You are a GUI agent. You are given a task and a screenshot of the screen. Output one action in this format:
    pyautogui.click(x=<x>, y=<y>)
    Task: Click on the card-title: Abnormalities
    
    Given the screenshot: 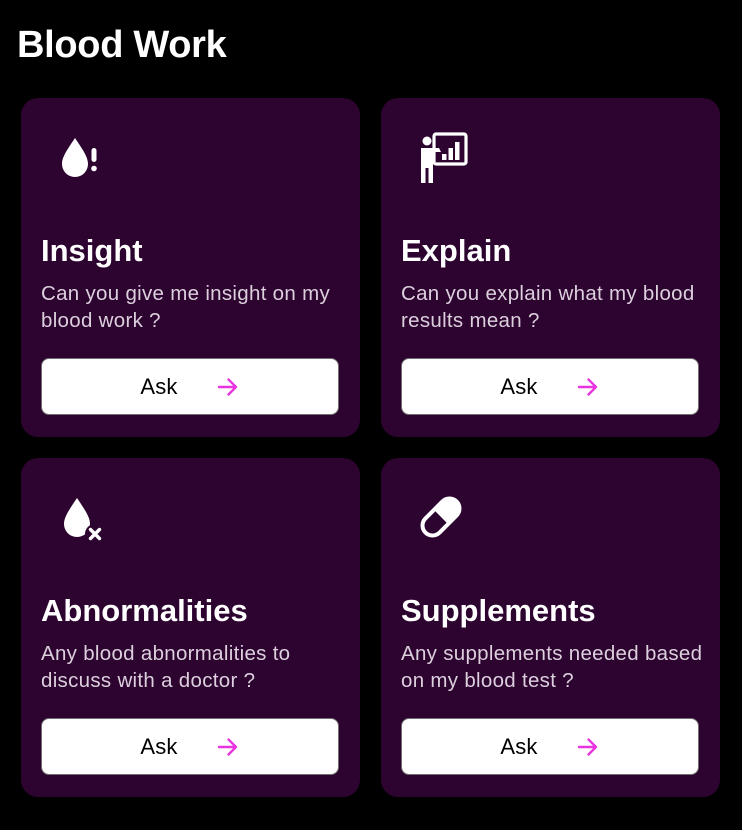 What is the action you would take?
    pyautogui.click(x=144, y=610)
    